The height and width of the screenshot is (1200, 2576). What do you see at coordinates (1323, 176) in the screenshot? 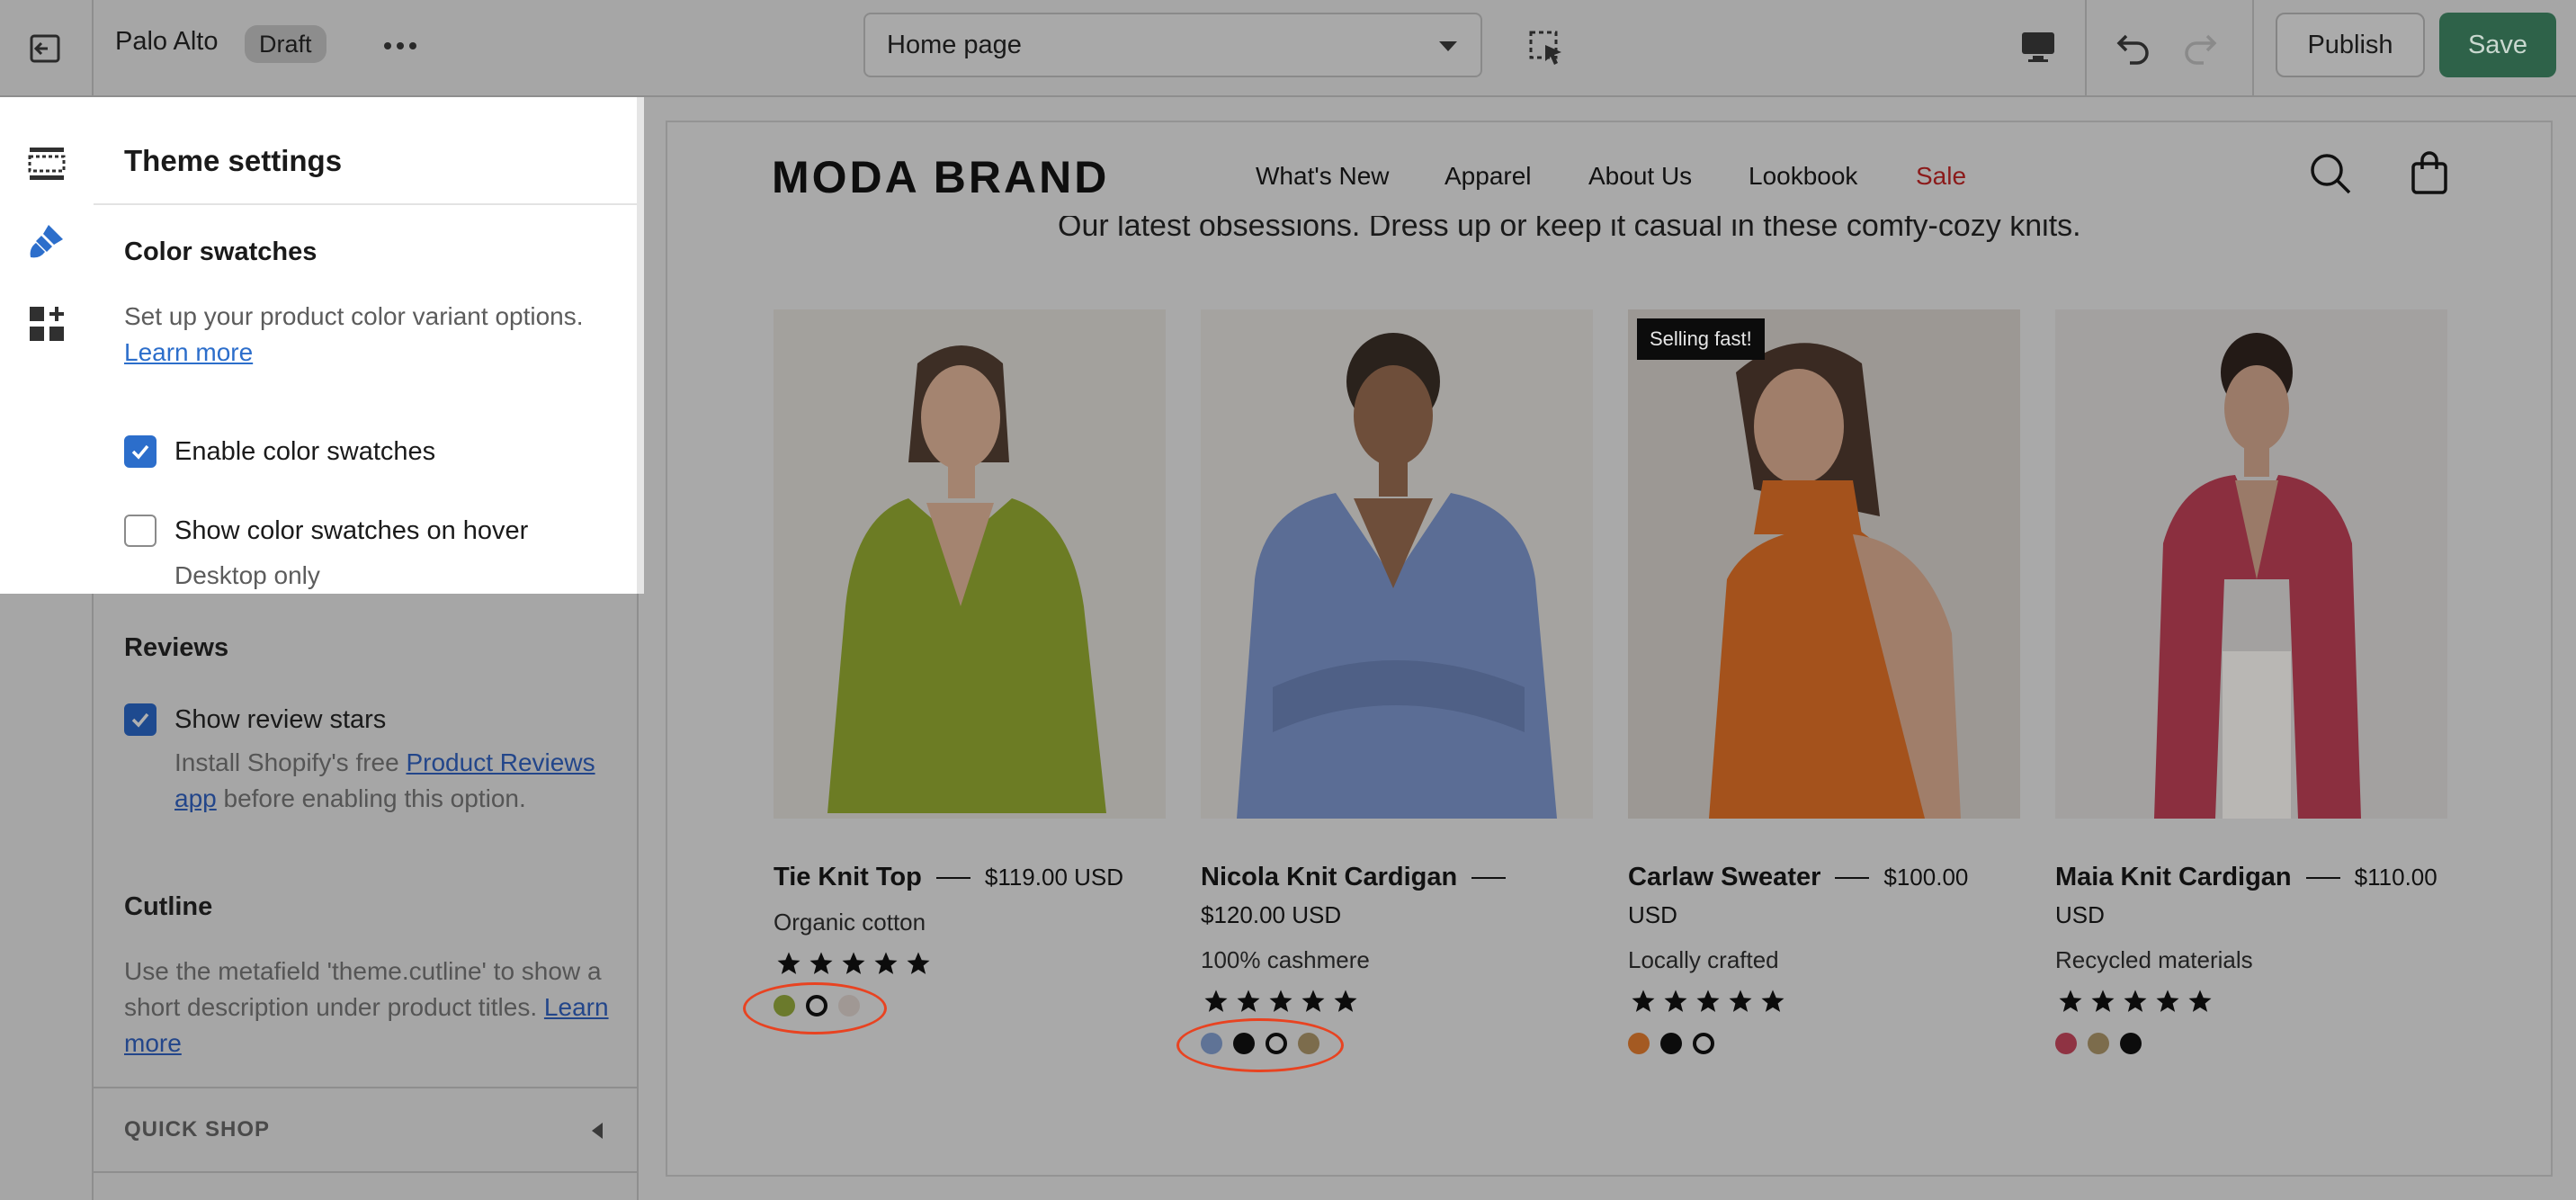
I see `nav-whats-new: What's New` at bounding box center [1323, 176].